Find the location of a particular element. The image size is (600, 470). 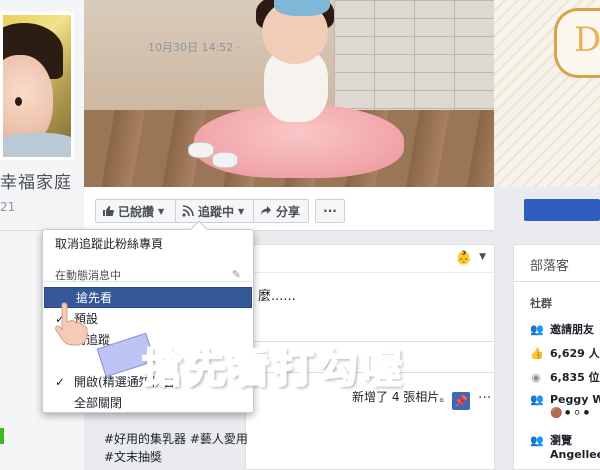

friend-avatars: 🟤⚫⚪⚫ is located at coordinates (571, 413).